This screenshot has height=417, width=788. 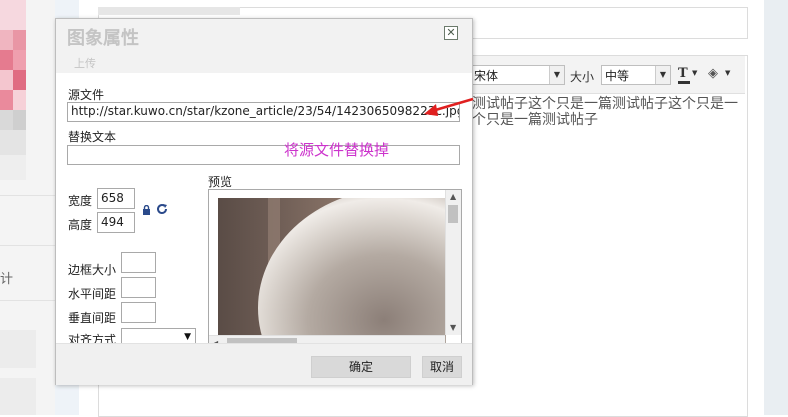 What do you see at coordinates (263, 155) in the screenshot?
I see `alt-text-input` at bounding box center [263, 155].